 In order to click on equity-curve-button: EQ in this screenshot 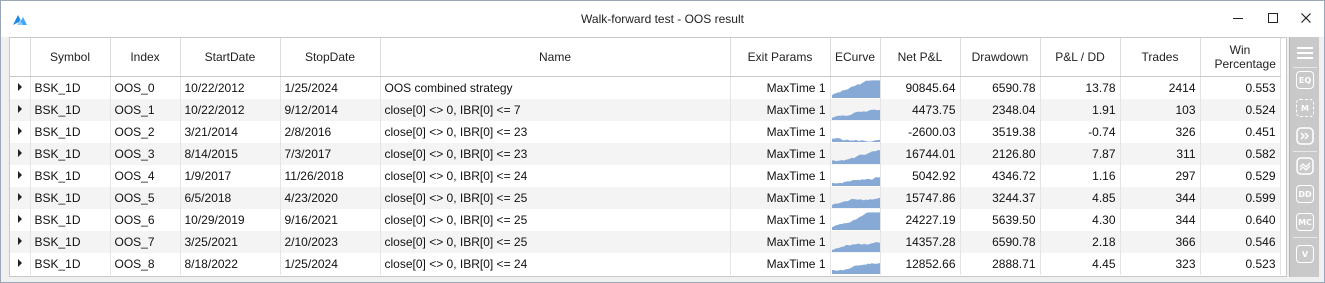, I will do `click(1305, 80)`.